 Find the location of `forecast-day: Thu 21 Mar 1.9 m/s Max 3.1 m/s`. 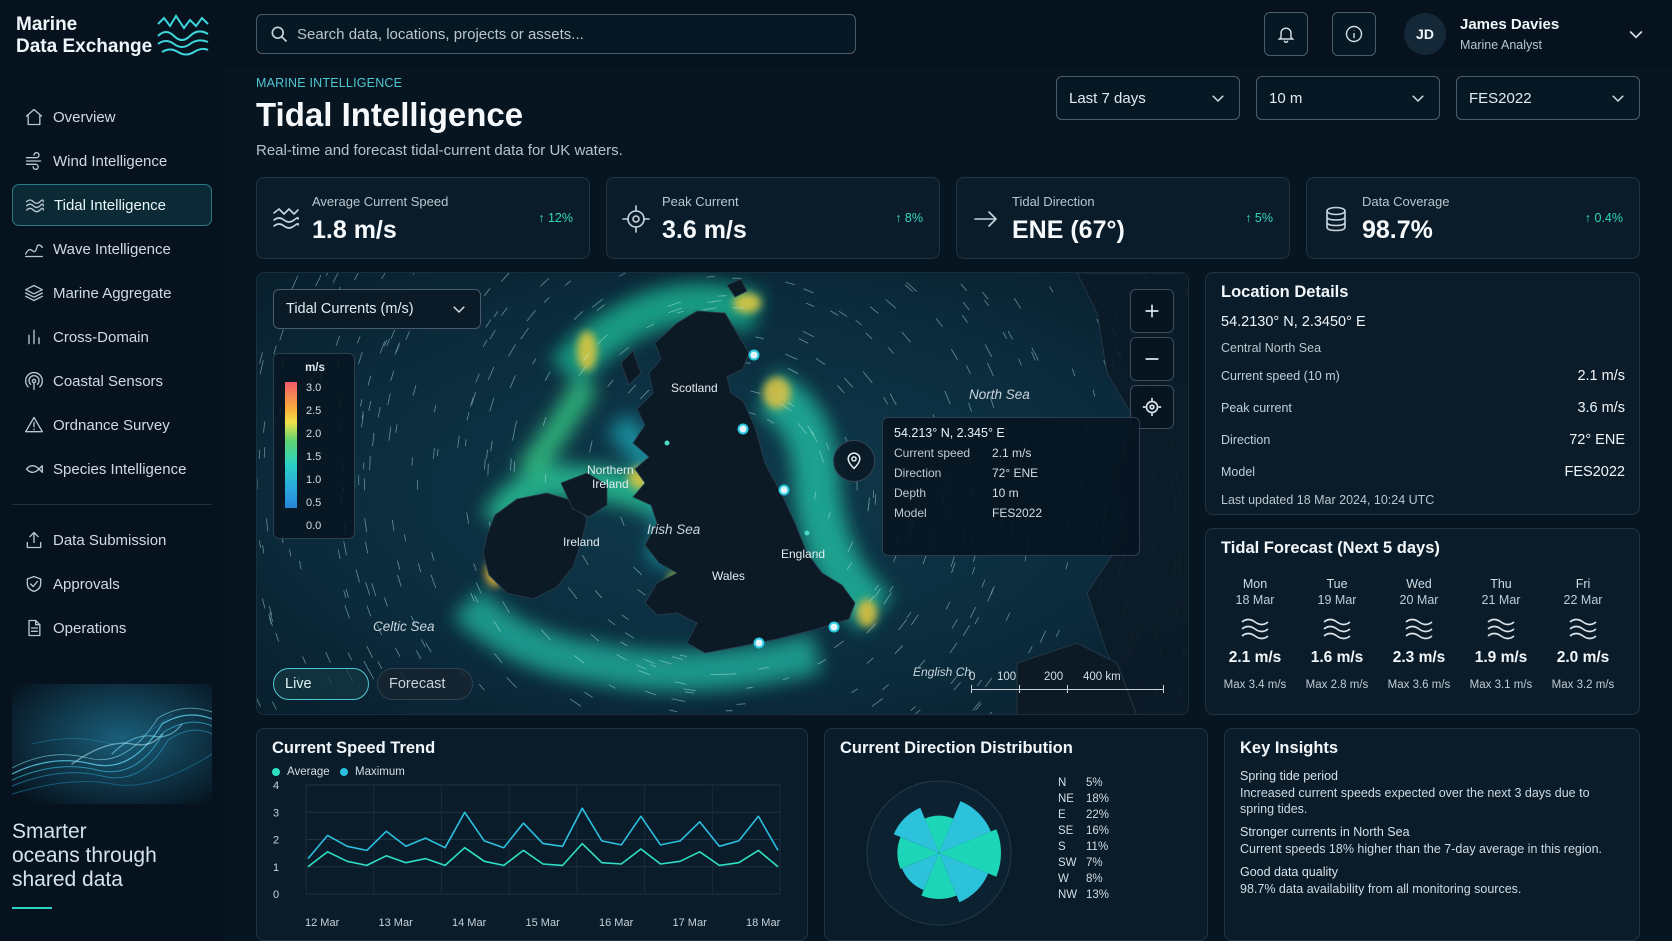

forecast-day: Thu 21 Mar 1.9 m/s Max 3.1 m/s is located at coordinates (1501, 634).